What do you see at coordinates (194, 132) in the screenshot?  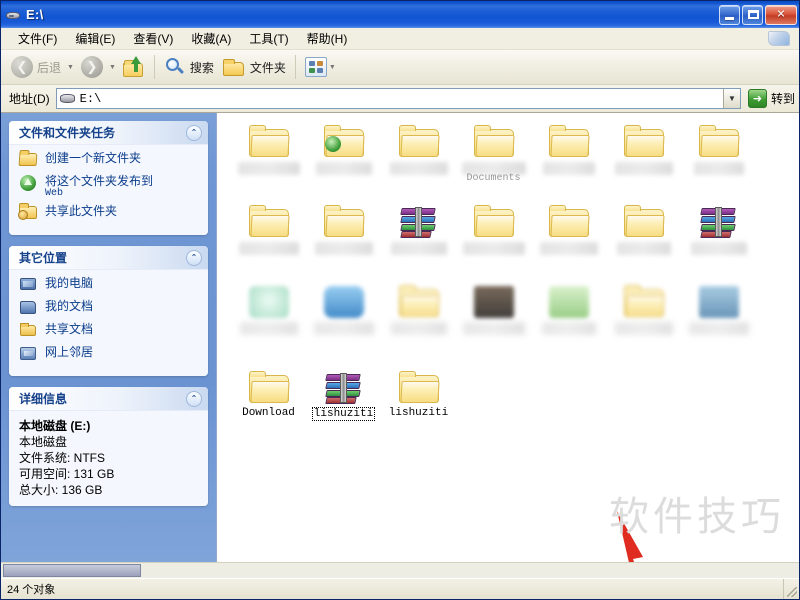 I see `chevron-up-icon: ⌃` at bounding box center [194, 132].